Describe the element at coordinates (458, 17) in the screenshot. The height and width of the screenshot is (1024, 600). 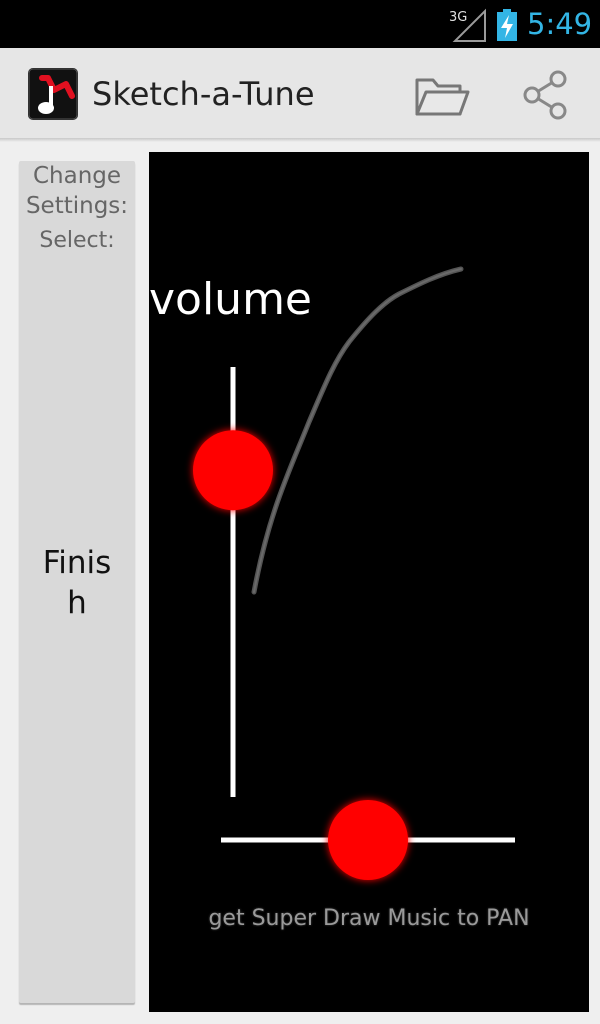
I see `network-type-label: 3G` at that location.